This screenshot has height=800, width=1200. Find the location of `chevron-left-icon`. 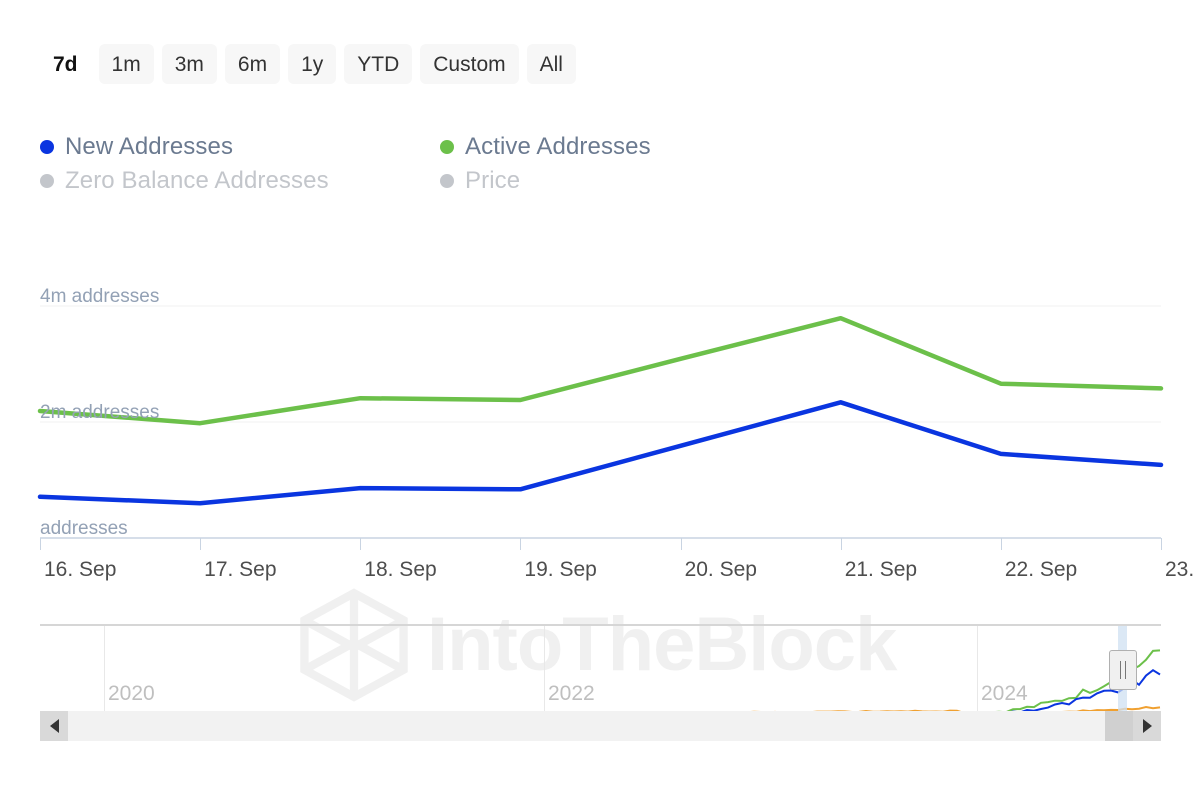

chevron-left-icon is located at coordinates (54, 726).